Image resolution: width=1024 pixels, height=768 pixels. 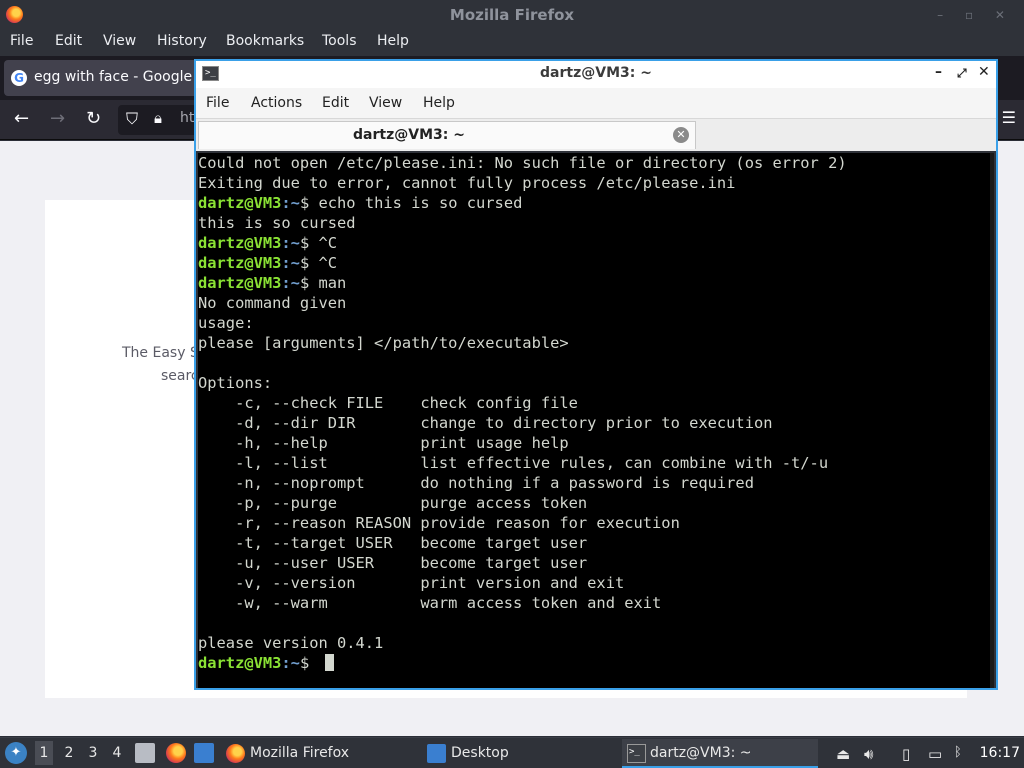 I want to click on firefox-window-controls: – ▫ ✕, so click(x=975, y=15).